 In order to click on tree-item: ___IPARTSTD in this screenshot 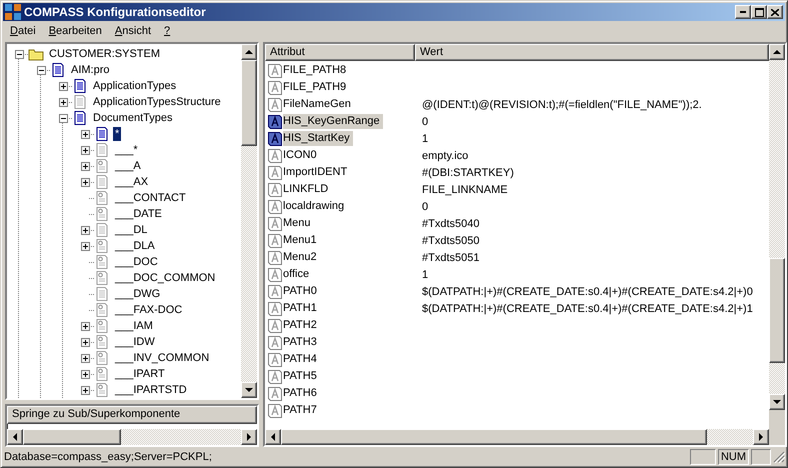, I will do `click(151, 390)`.